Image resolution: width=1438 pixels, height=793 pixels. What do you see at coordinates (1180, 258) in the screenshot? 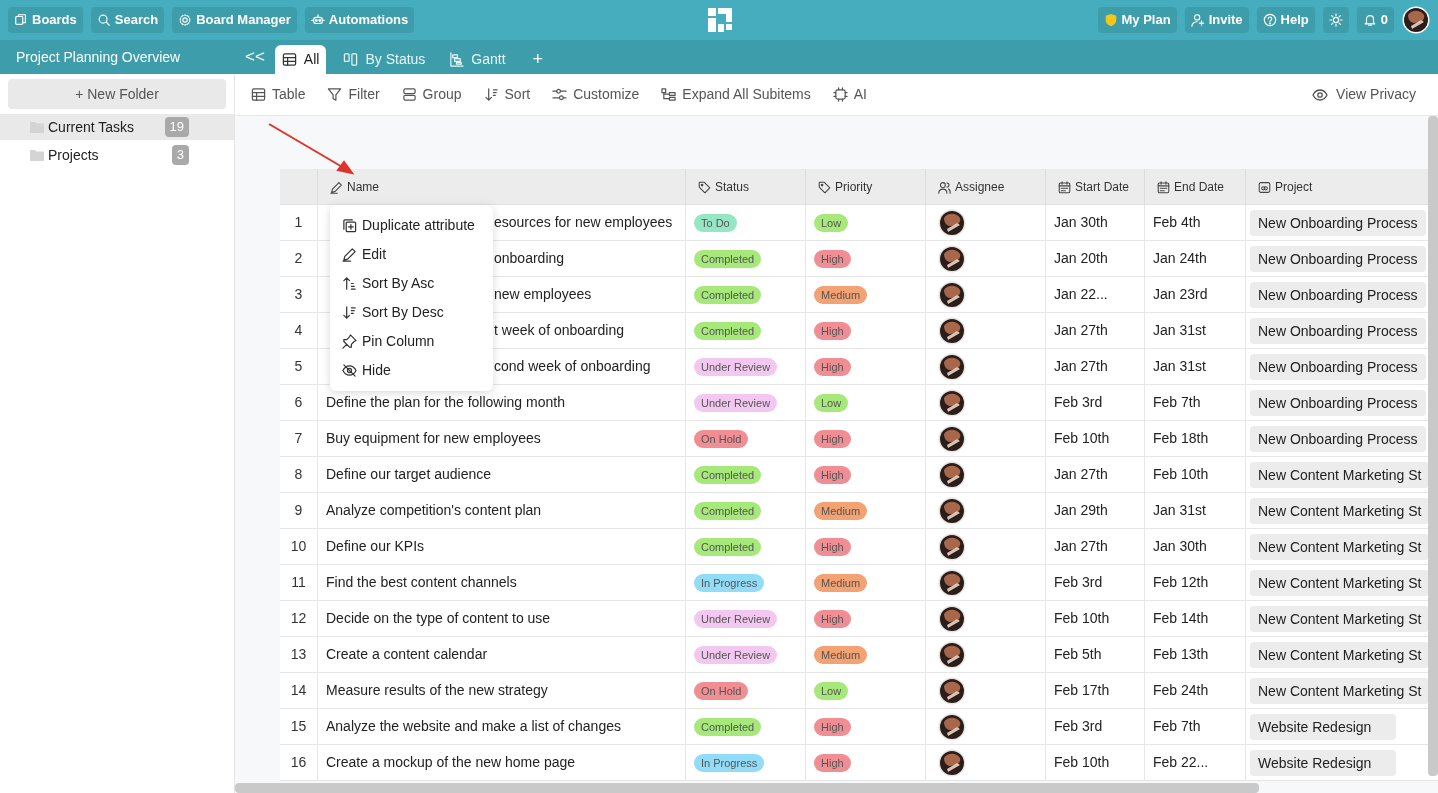
I see `end-date: Jan 24th` at bounding box center [1180, 258].